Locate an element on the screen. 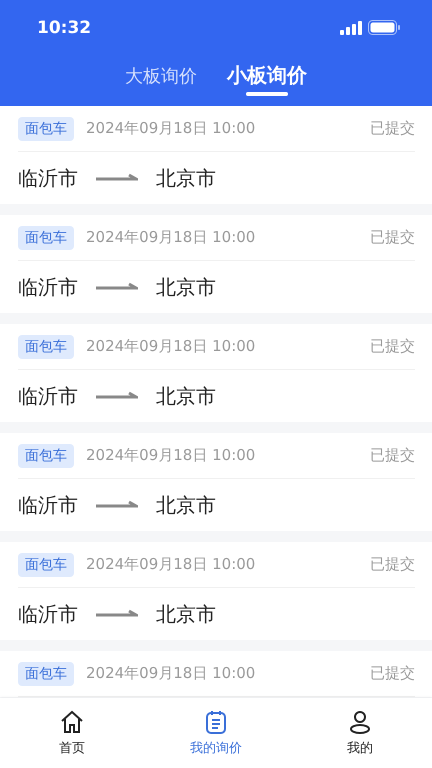  status-time: 10:32 is located at coordinates (64, 28).